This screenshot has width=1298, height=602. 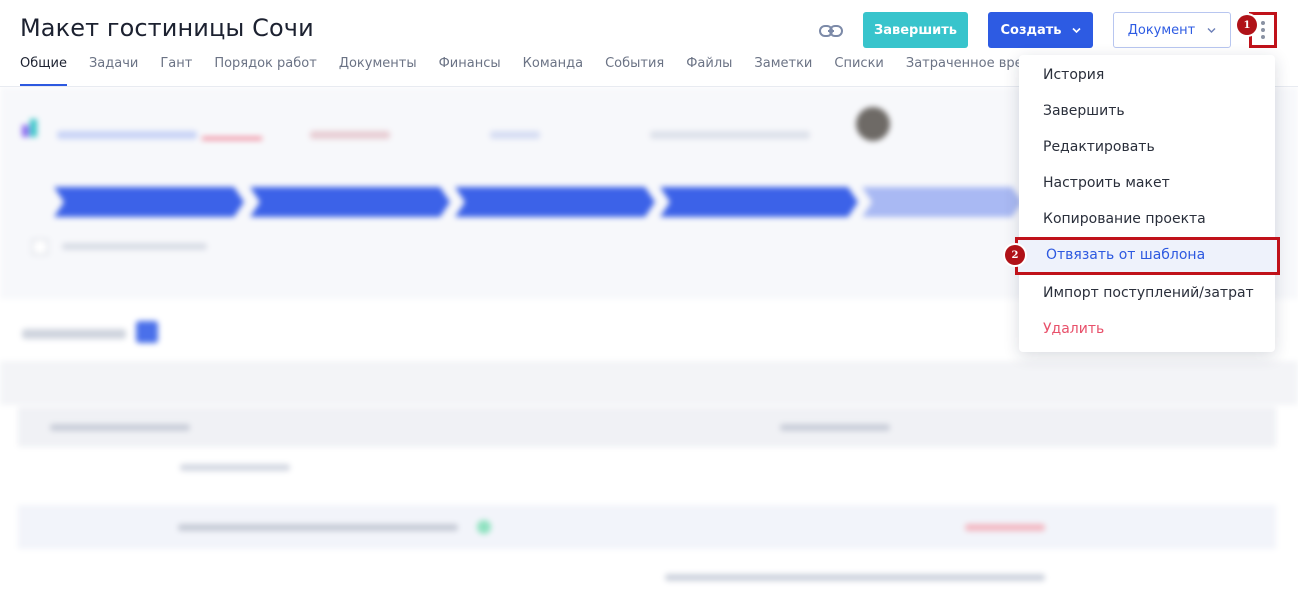 What do you see at coordinates (873, 124) in the screenshot?
I see `avatar` at bounding box center [873, 124].